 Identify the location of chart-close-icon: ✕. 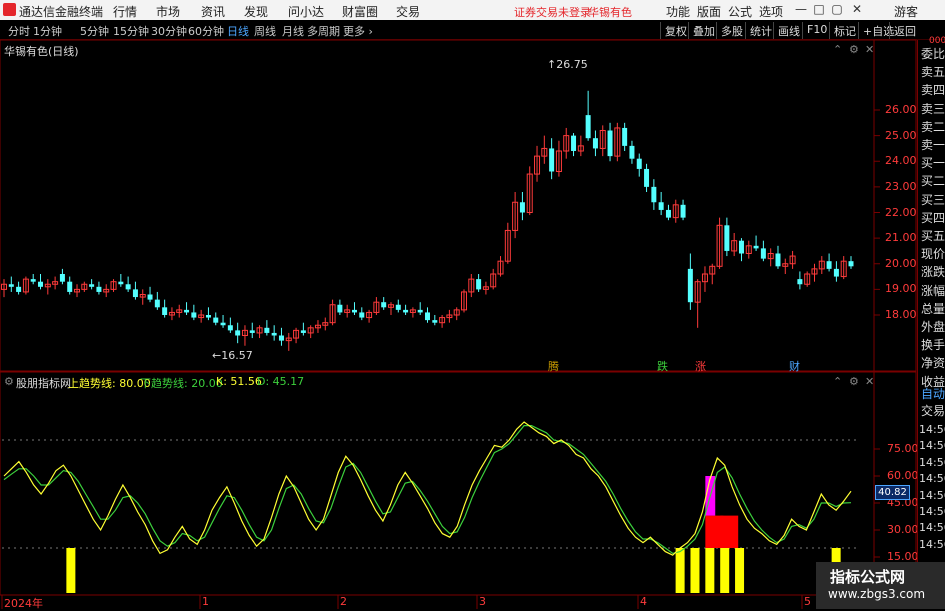
(869, 49).